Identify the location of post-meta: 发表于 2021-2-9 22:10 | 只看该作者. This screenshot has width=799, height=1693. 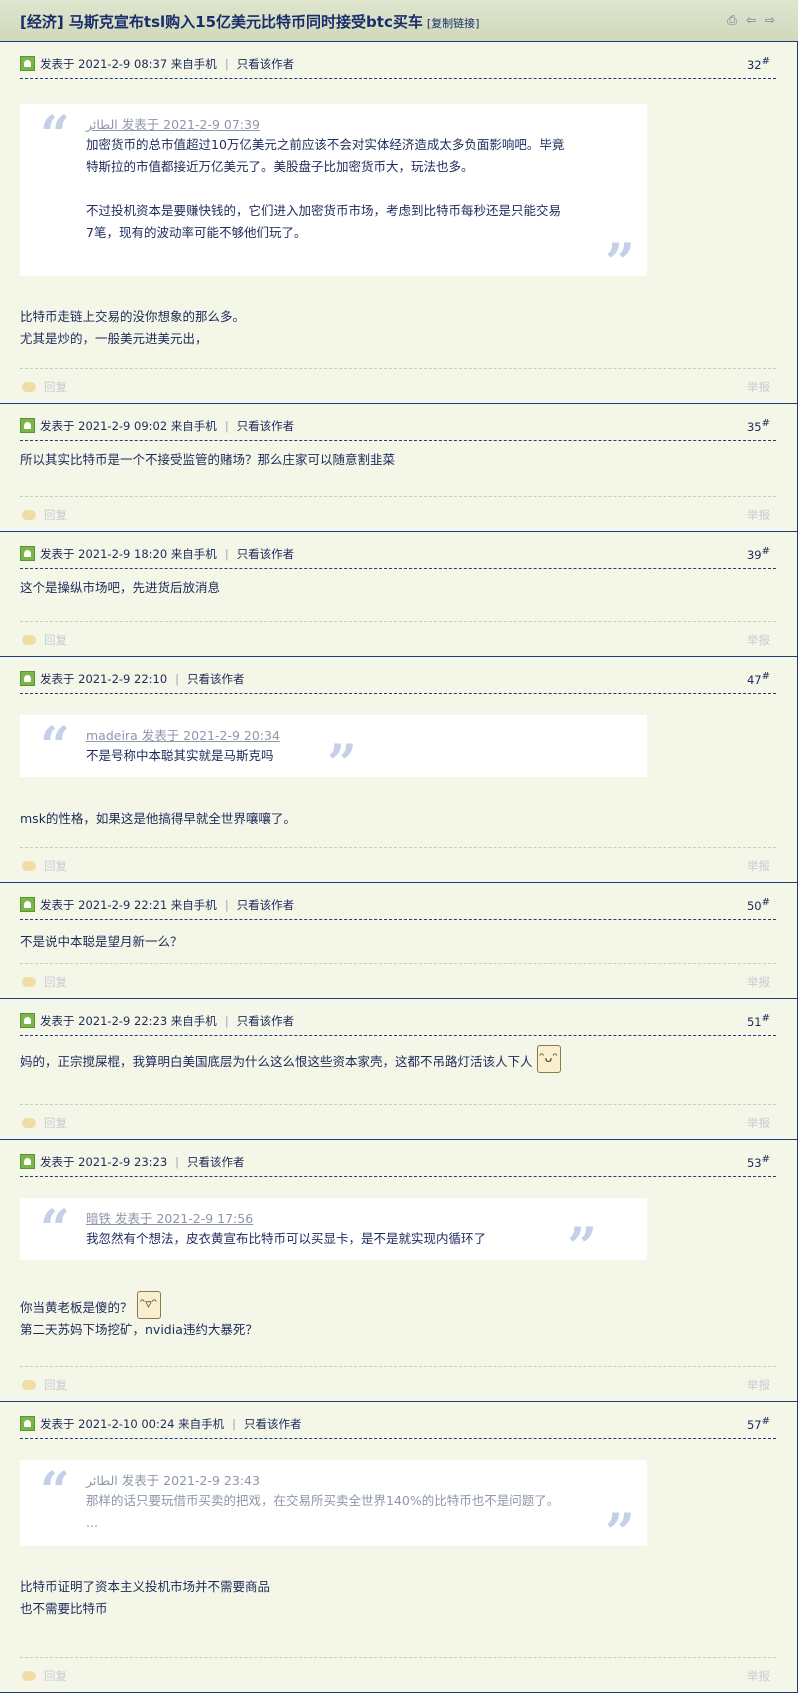
(142, 679).